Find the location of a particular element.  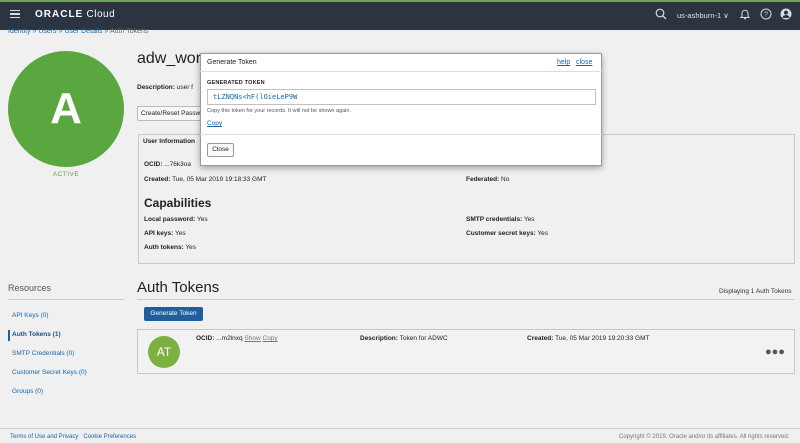

active-indicator is located at coordinates (9, 335).